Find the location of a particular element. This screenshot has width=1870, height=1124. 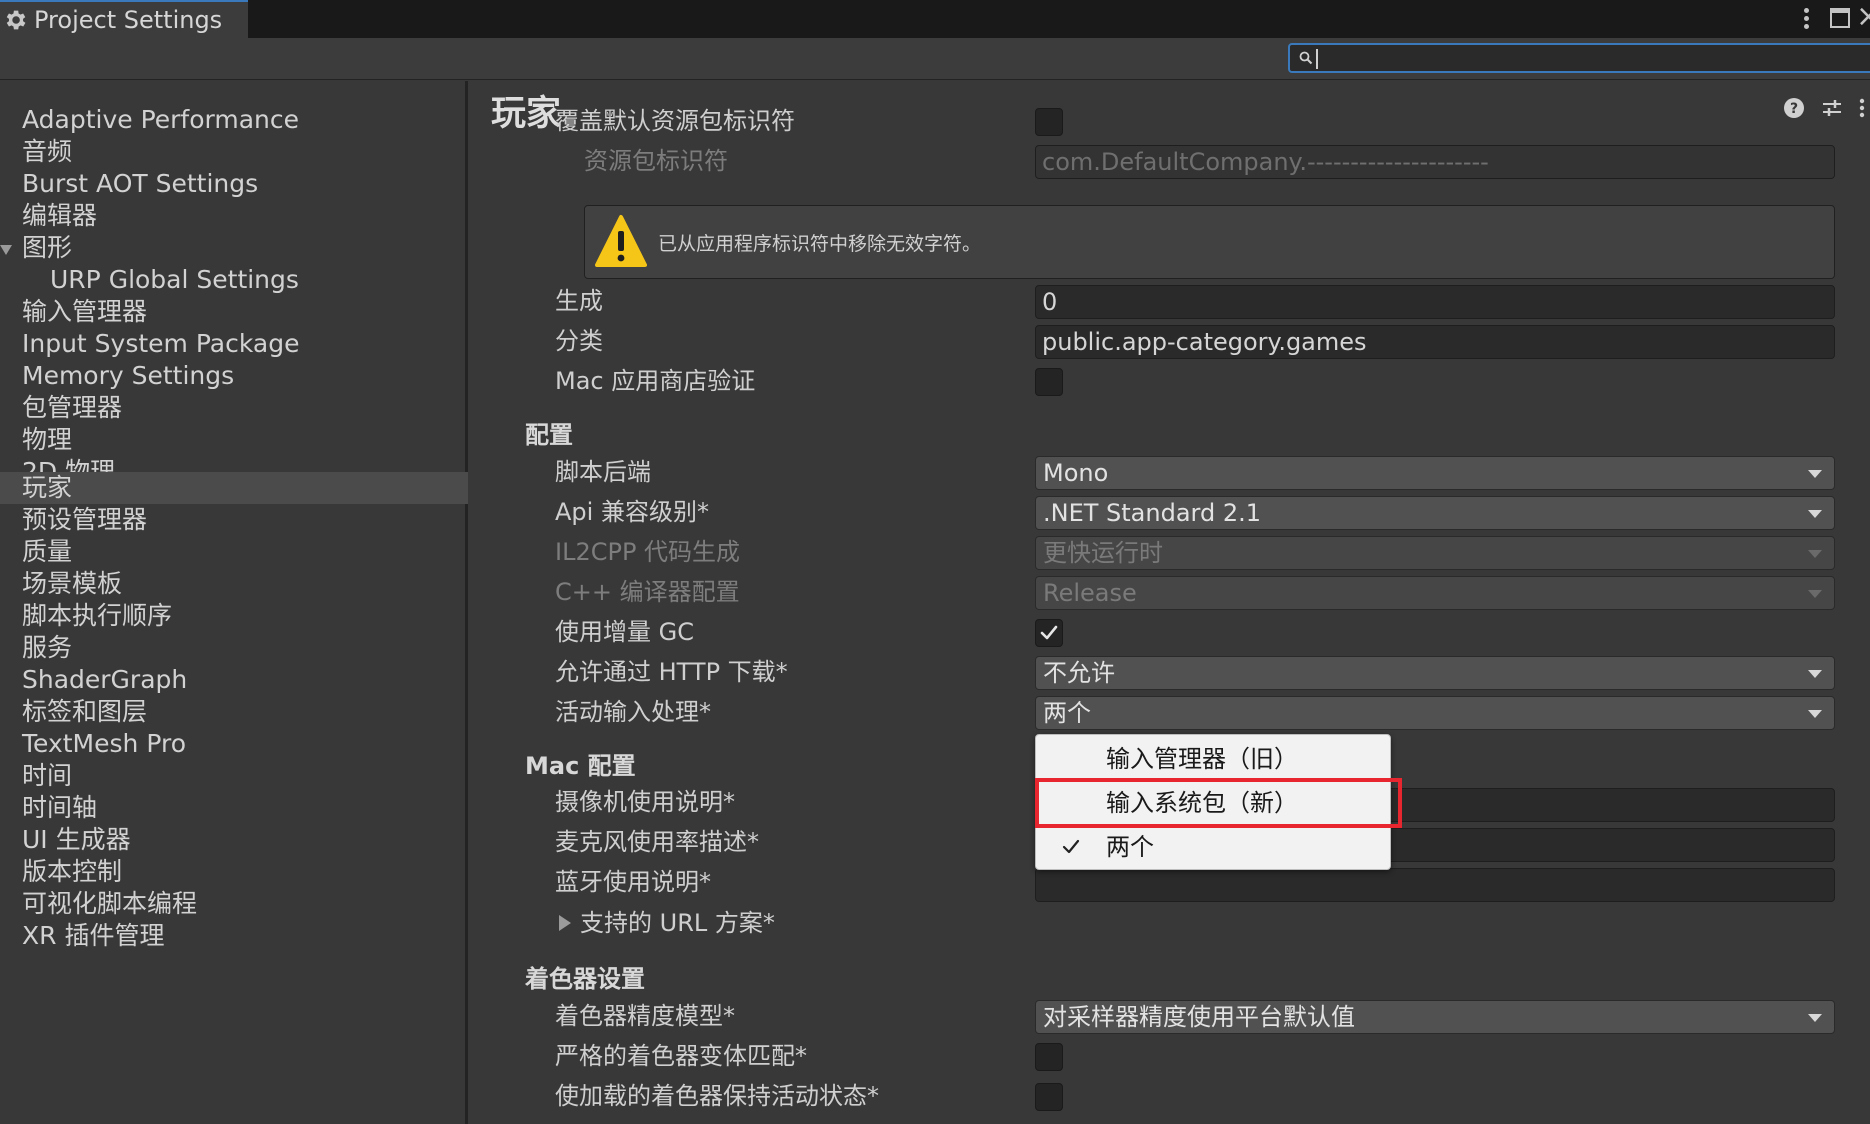

cpp-compiler-label: C++ 编译器配置 is located at coordinates (647, 592).